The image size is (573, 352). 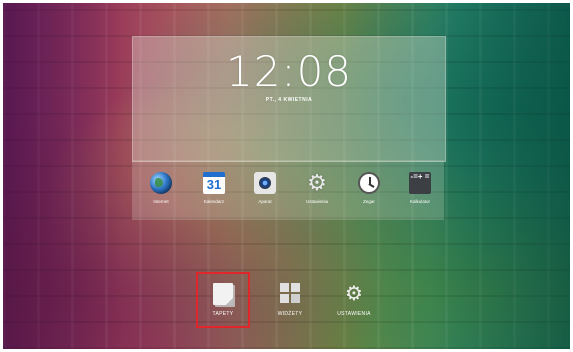 I want to click on app-clock: Zegar, so click(x=369, y=188).